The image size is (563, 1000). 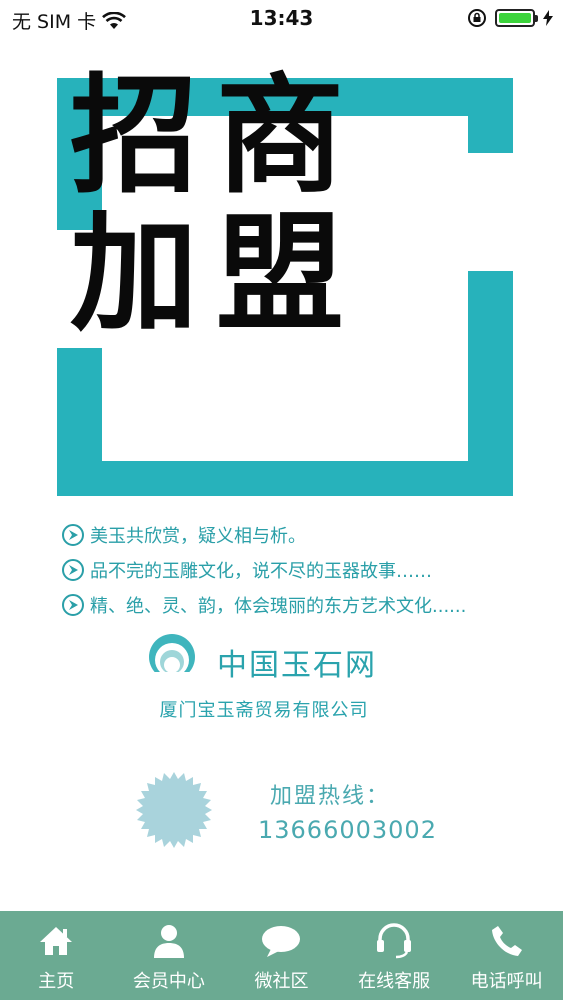 I want to click on headset-icon, so click(x=394, y=941).